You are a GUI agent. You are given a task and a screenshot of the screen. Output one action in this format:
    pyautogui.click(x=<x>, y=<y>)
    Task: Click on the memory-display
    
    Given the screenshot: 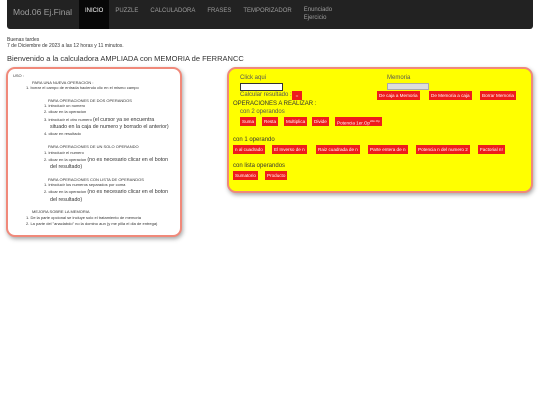 What is the action you would take?
    pyautogui.click(x=408, y=86)
    